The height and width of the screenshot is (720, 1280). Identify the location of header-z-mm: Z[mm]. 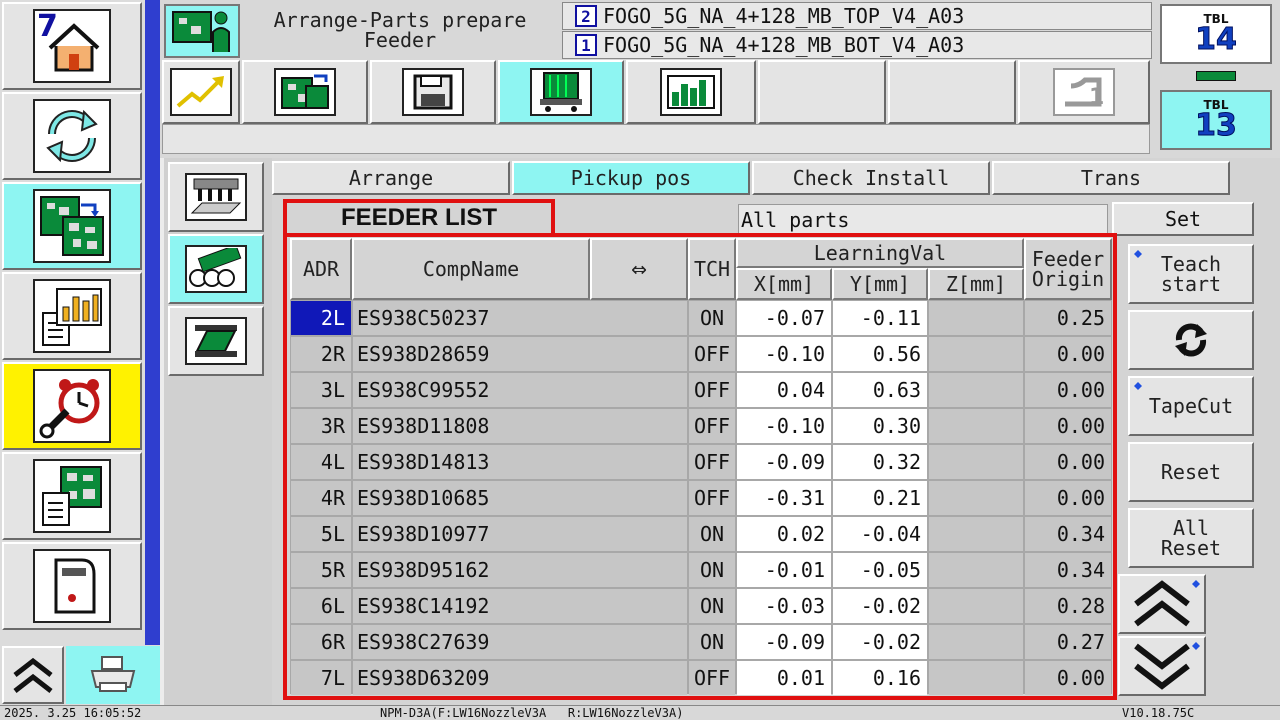
(976, 284).